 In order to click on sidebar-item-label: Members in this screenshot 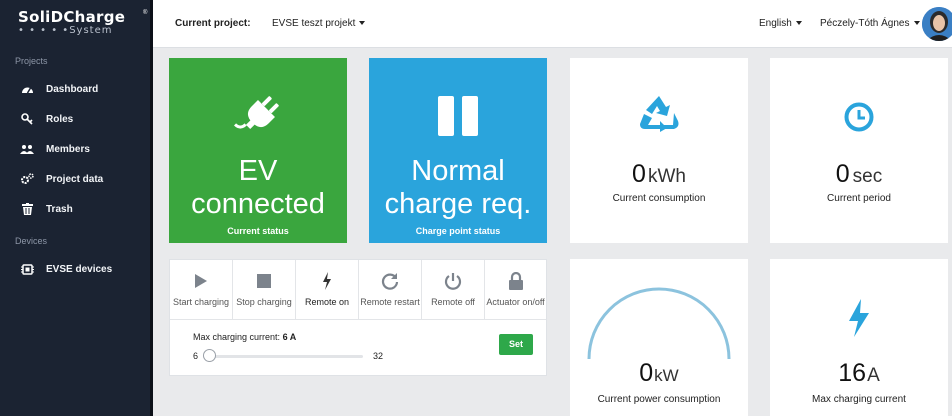, I will do `click(68, 149)`.